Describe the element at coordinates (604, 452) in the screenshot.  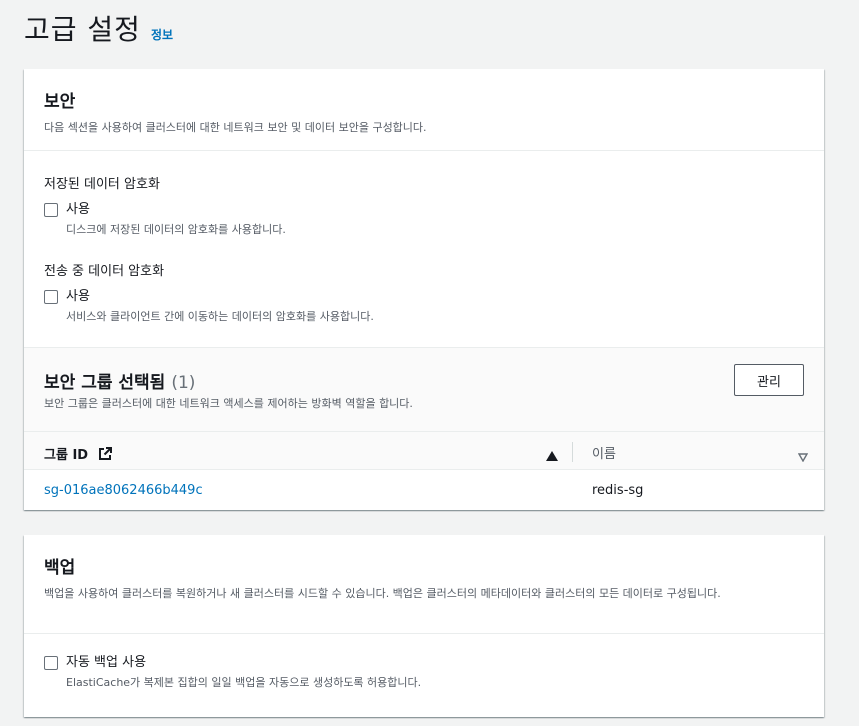
I see `column-header-name: 이름` at that location.